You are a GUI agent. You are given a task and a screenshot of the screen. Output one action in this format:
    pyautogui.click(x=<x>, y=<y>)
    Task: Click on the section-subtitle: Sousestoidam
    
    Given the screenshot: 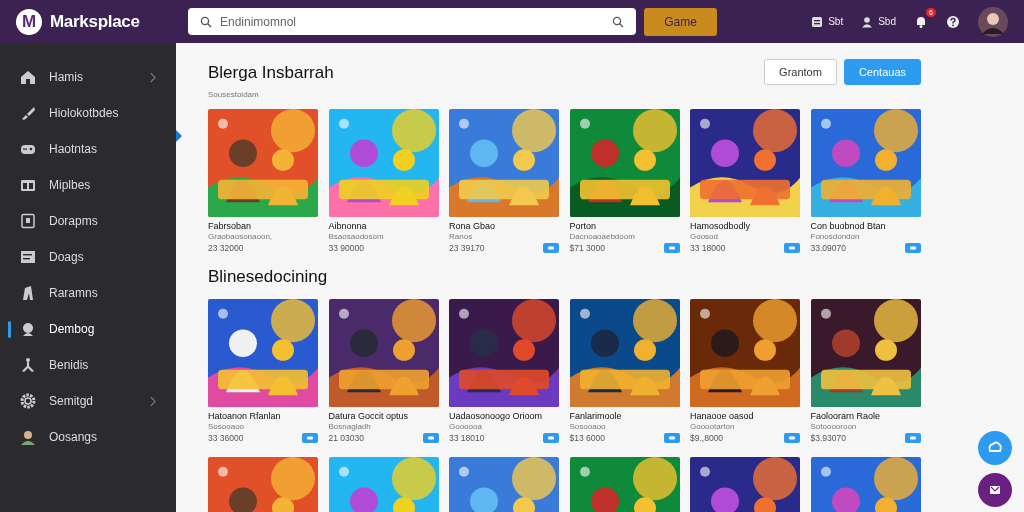 What is the action you would take?
    pyautogui.click(x=234, y=94)
    